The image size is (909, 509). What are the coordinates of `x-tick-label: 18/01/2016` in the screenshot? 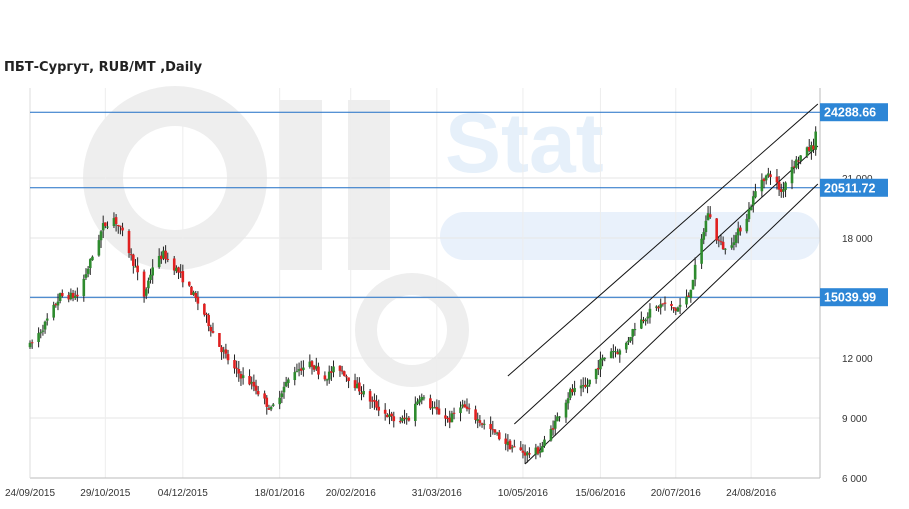 It's located at (280, 493).